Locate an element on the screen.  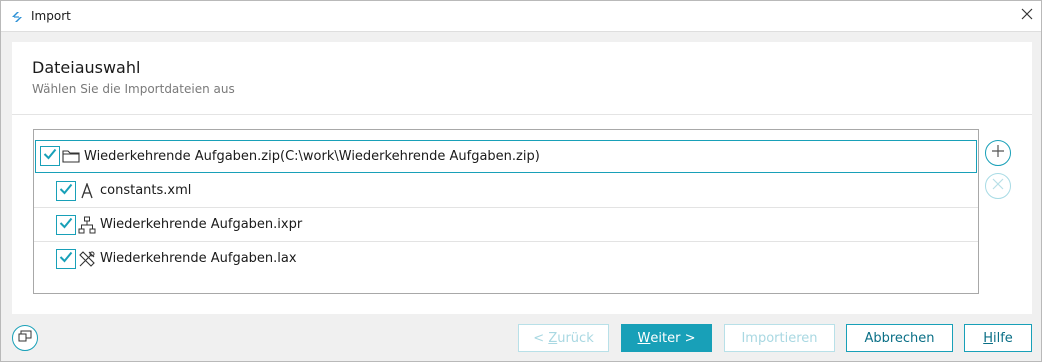
next-button-rest: eiter > is located at coordinates (673, 338).